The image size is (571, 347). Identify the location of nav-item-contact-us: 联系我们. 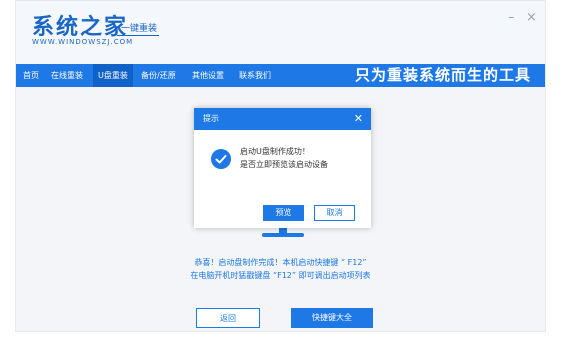
(255, 75).